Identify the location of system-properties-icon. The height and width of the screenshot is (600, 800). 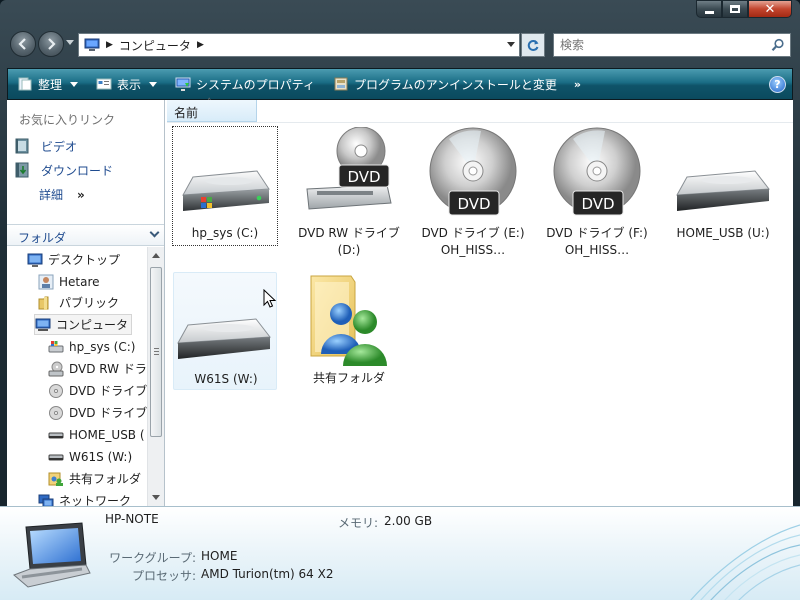
(183, 84).